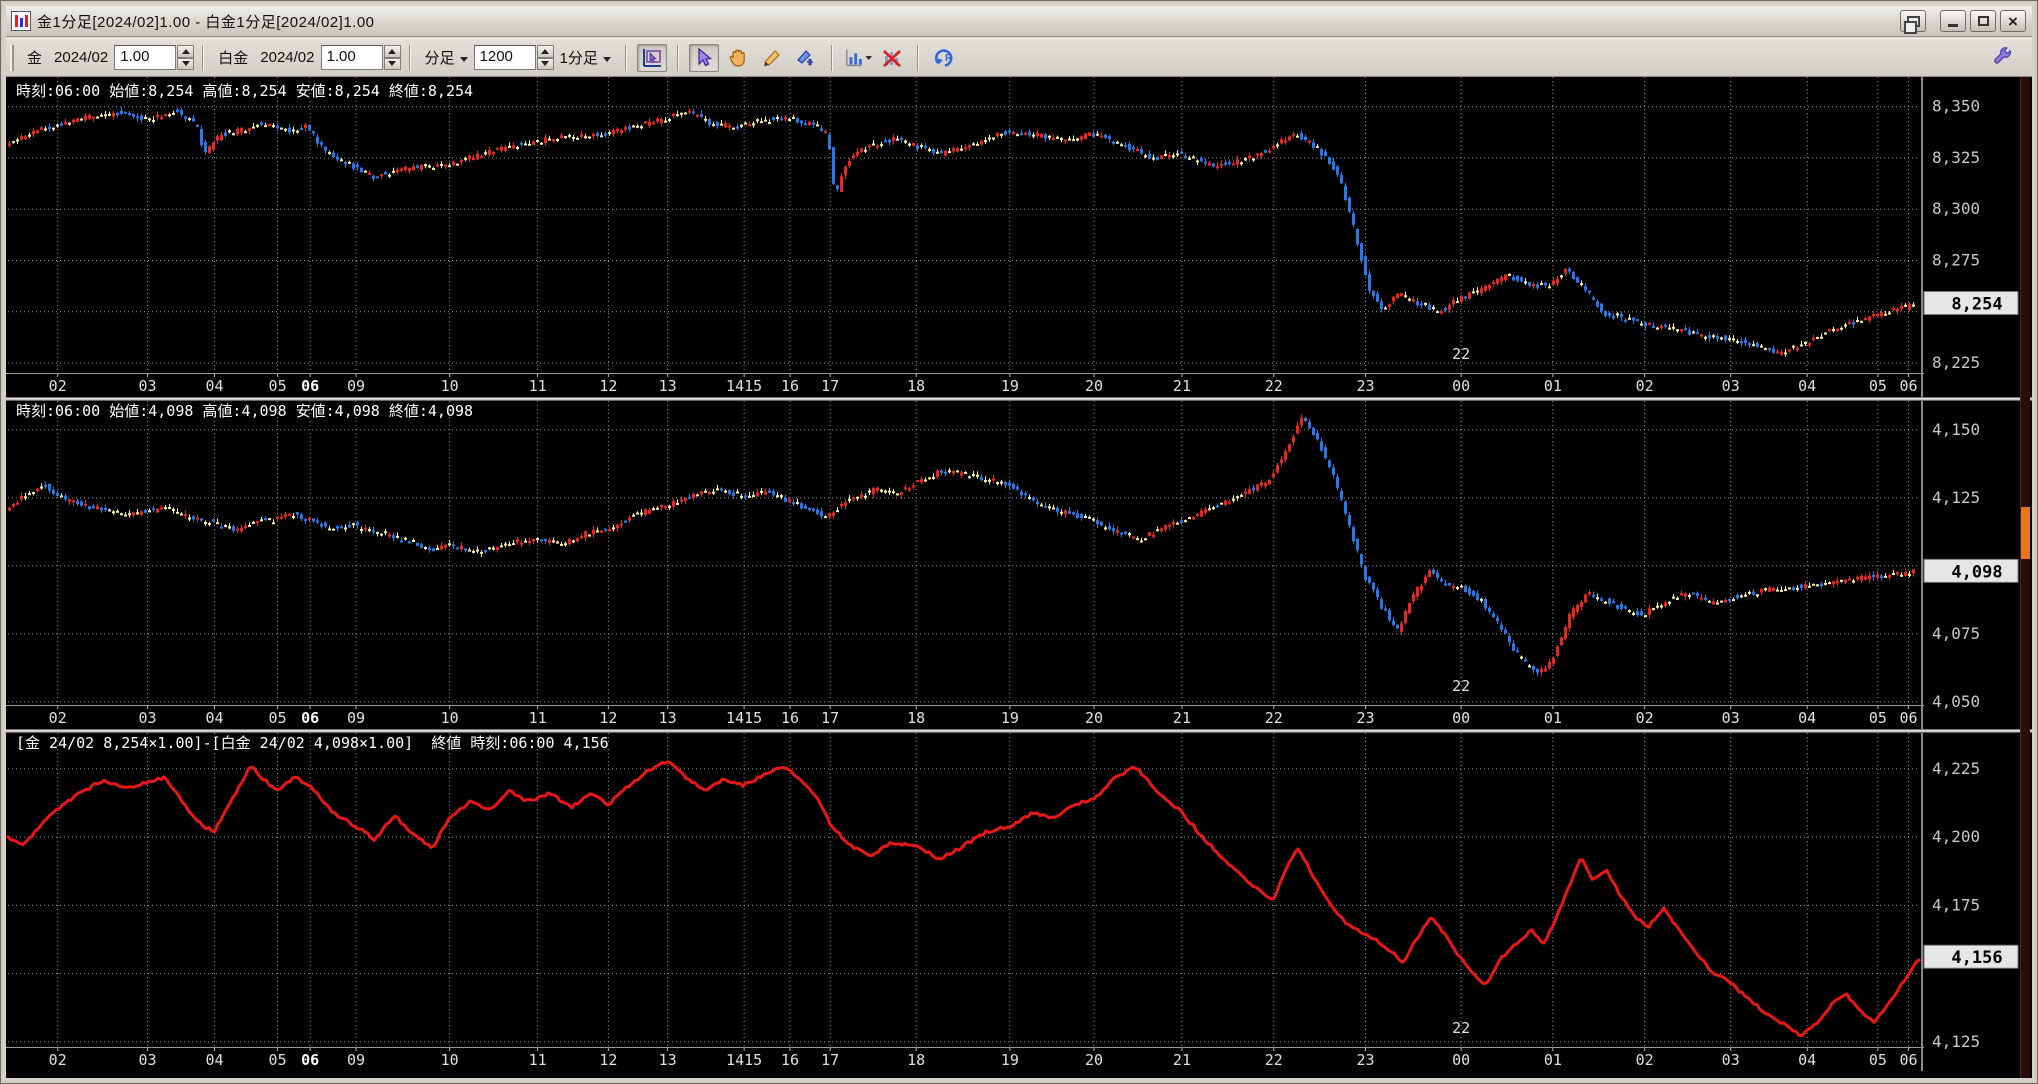 Image resolution: width=2038 pixels, height=1084 pixels. What do you see at coordinates (2025, 533) in the screenshot?
I see `scroll-strip-marker` at bounding box center [2025, 533].